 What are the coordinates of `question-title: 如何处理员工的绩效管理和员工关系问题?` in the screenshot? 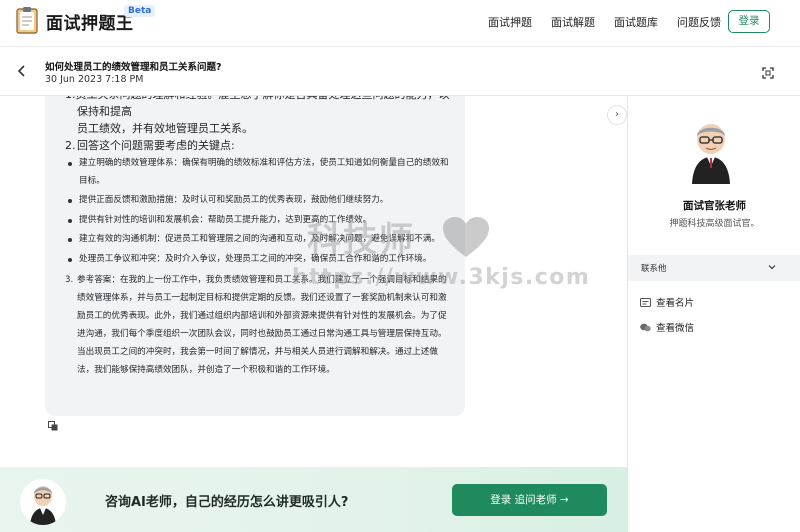 It's located at (133, 67).